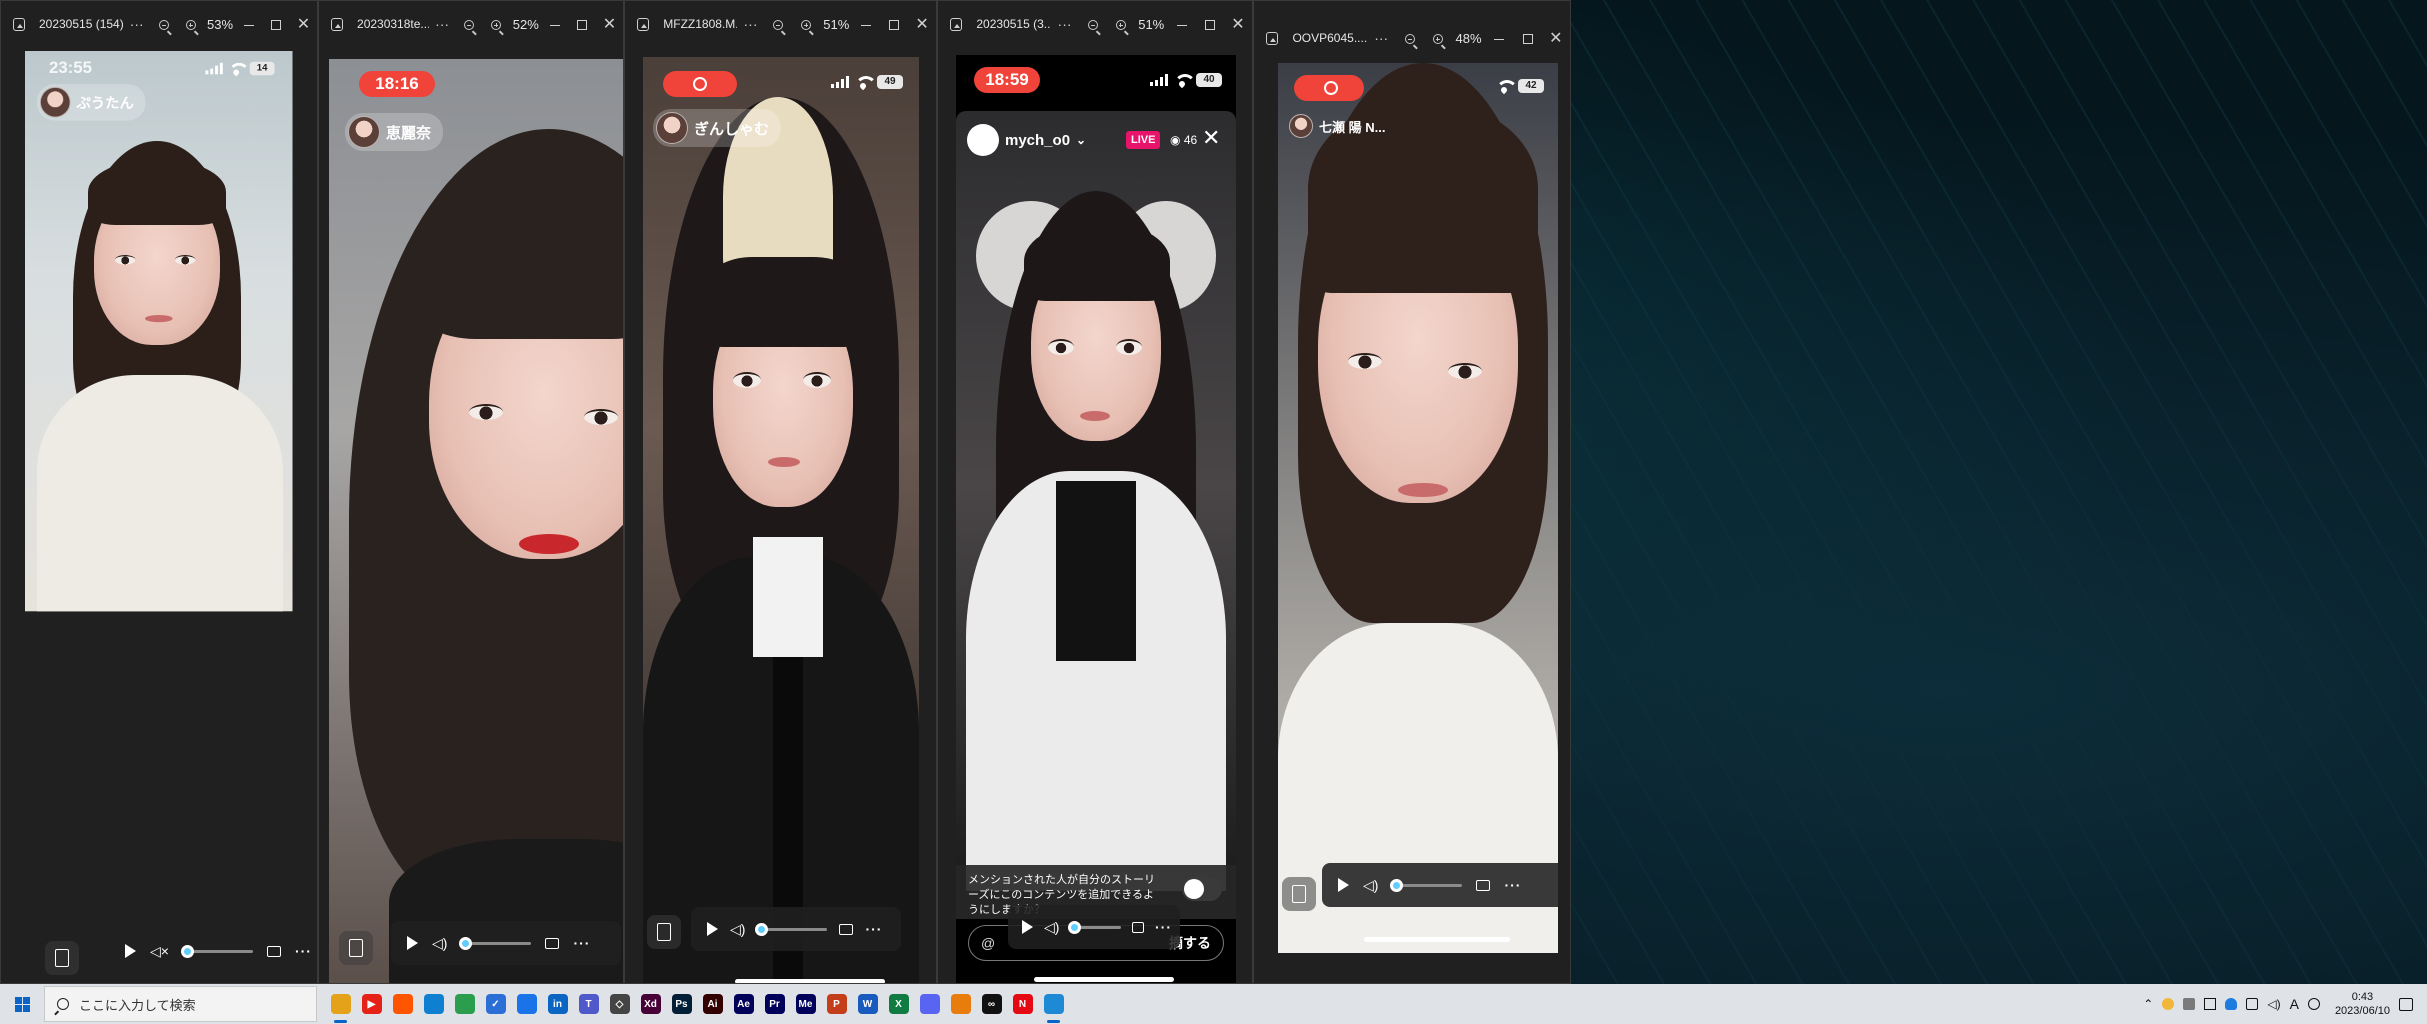 This screenshot has height=1024, width=2427. I want to click on share-toggle, so click(1202, 889).